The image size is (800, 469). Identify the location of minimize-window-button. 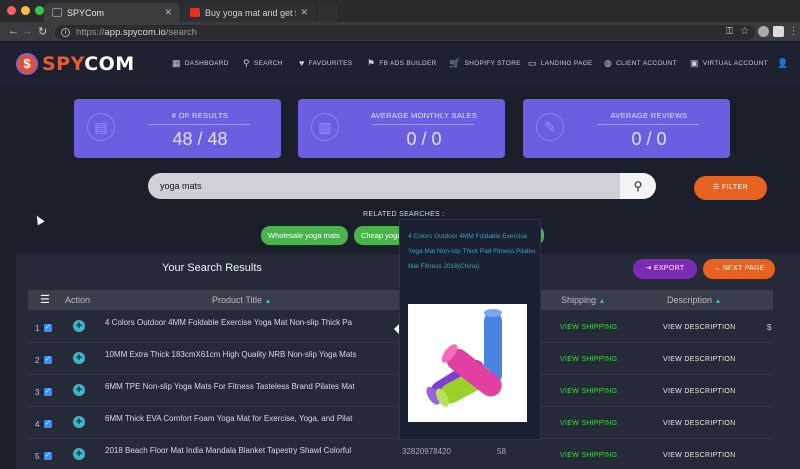
(25, 10).